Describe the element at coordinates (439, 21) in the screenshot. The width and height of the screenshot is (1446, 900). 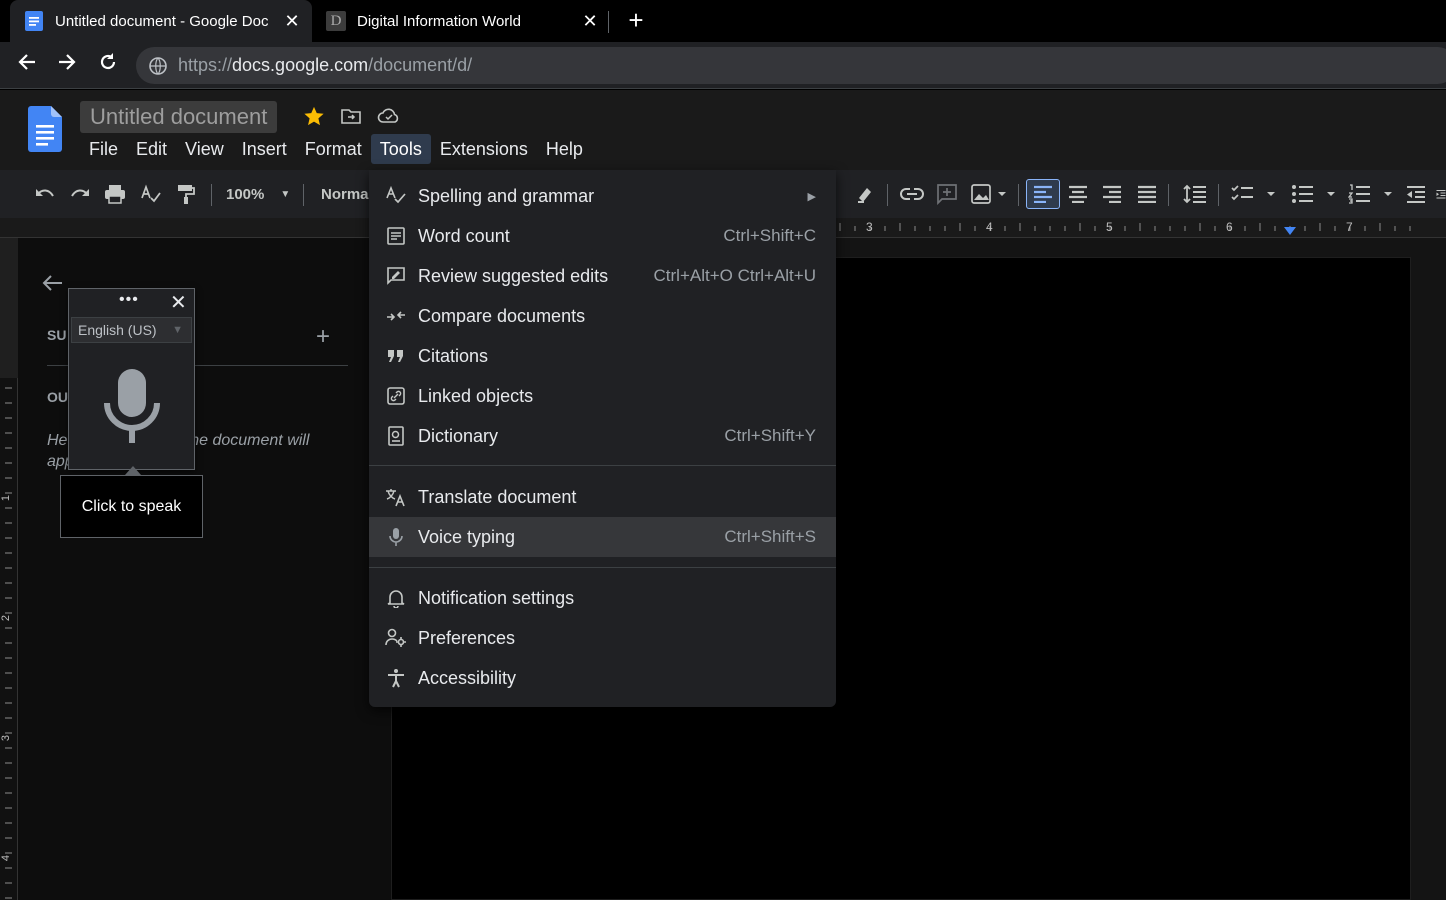
I see `tab-title: Digital Information World` at that location.